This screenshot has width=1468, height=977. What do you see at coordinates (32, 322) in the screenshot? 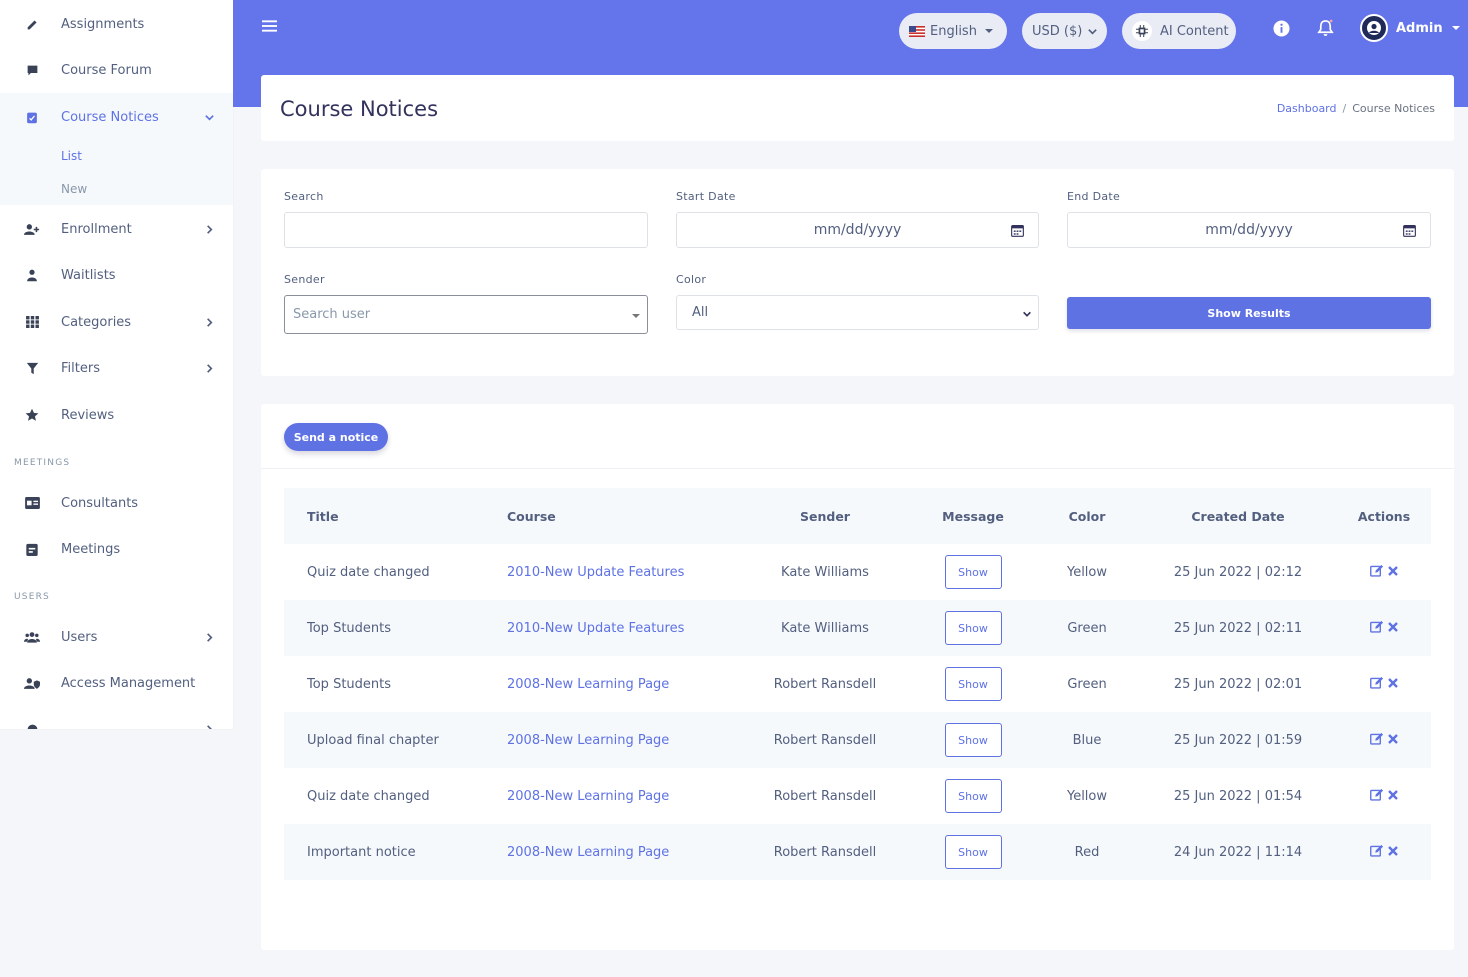
I see `grid-icon` at bounding box center [32, 322].